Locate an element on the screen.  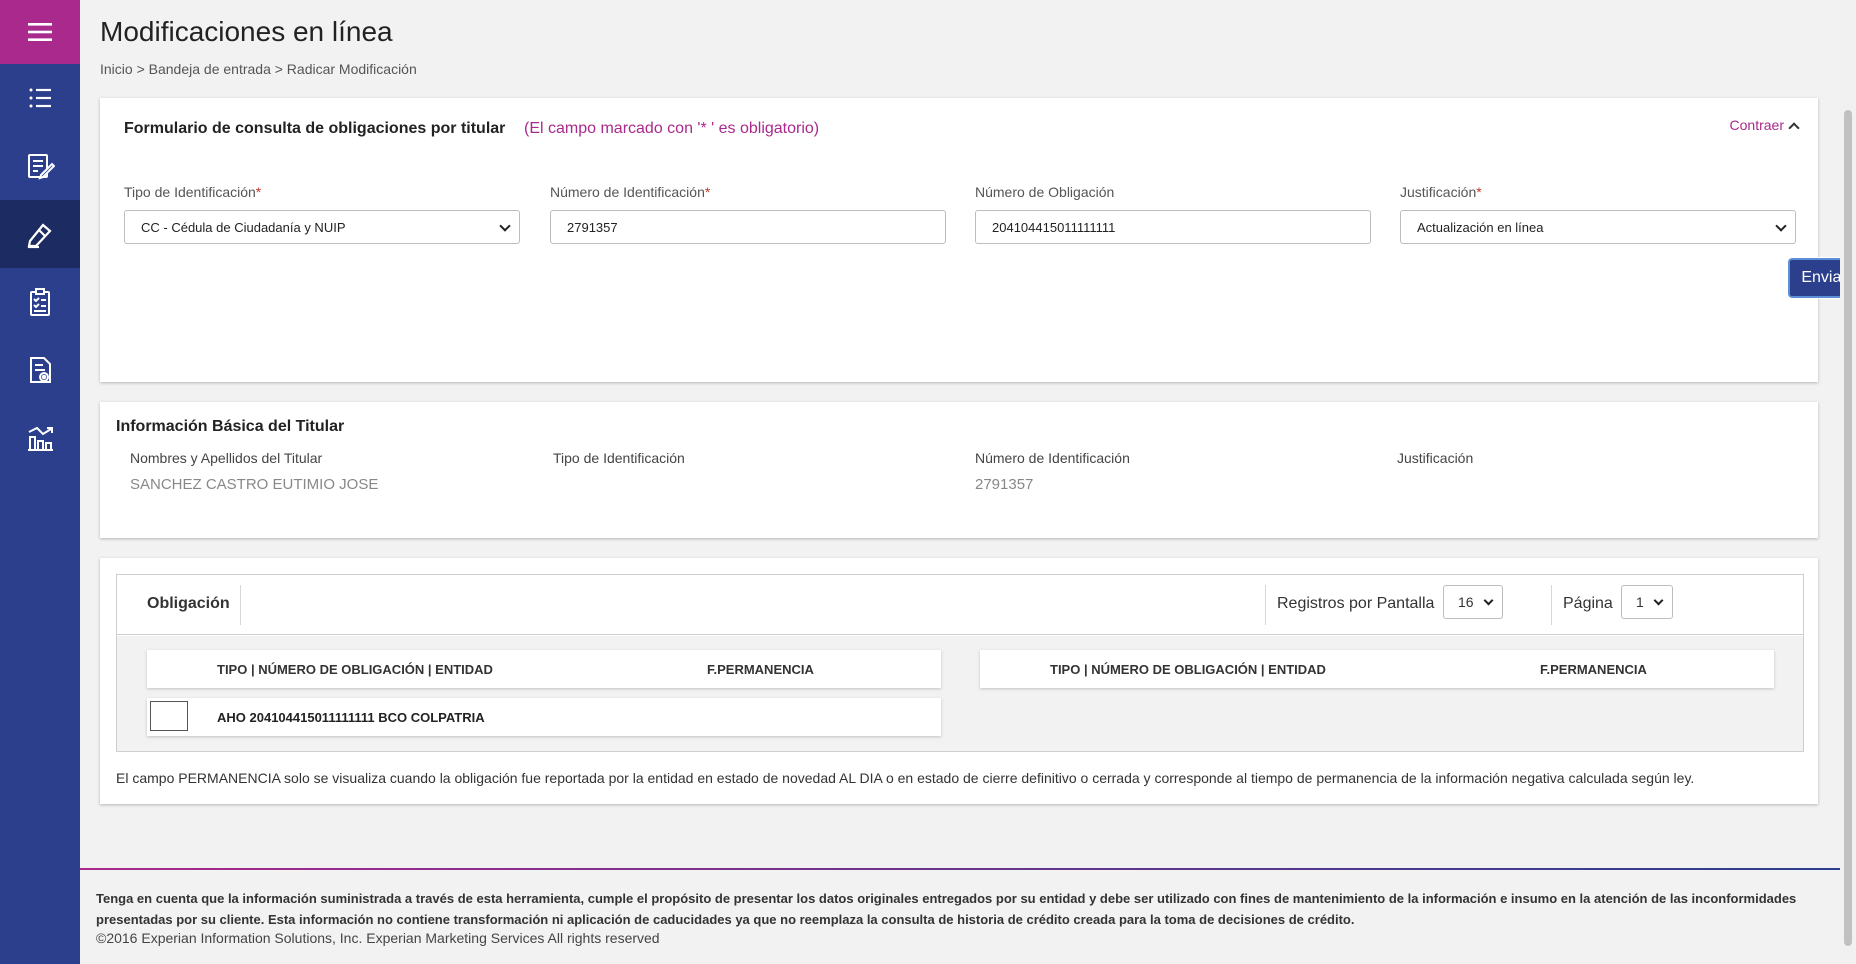
hamburger-icon is located at coordinates (40, 32).